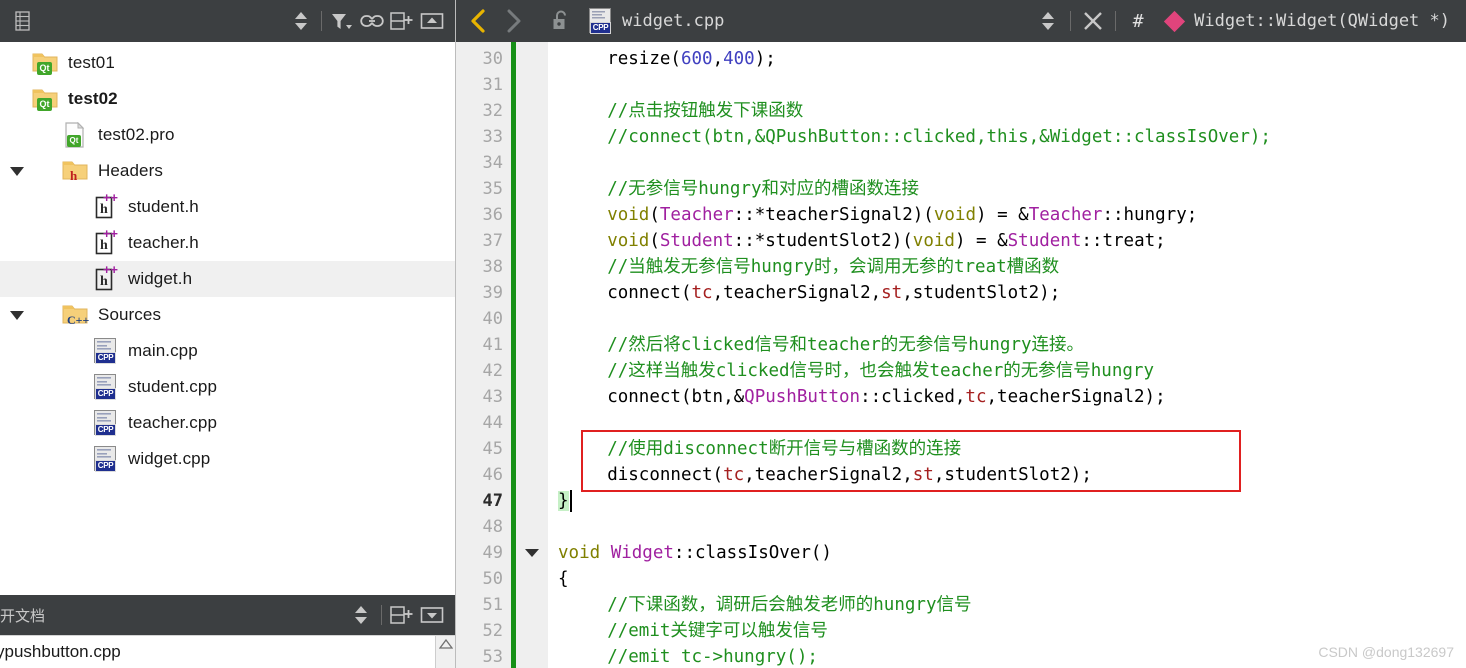  Describe the element at coordinates (492, 111) in the screenshot. I see `line-number: 32` at that location.